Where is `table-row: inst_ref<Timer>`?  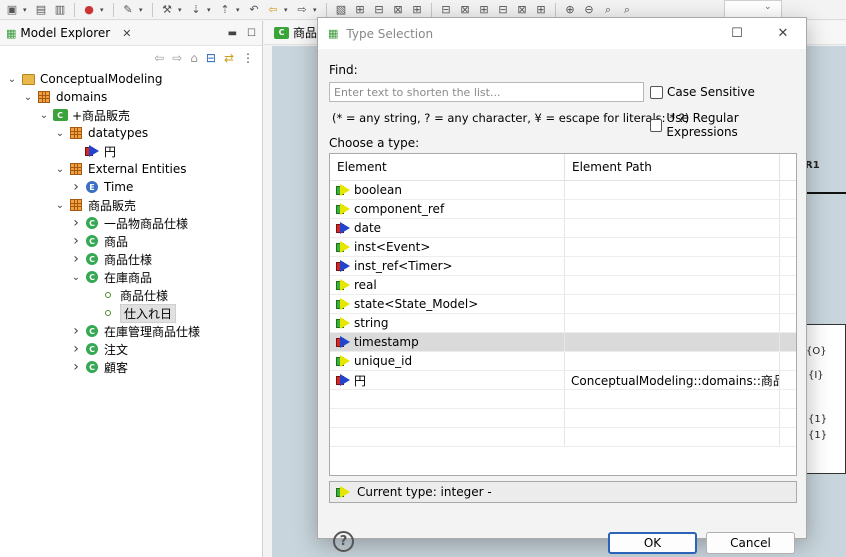 table-row: inst_ref<Timer> is located at coordinates (563, 266).